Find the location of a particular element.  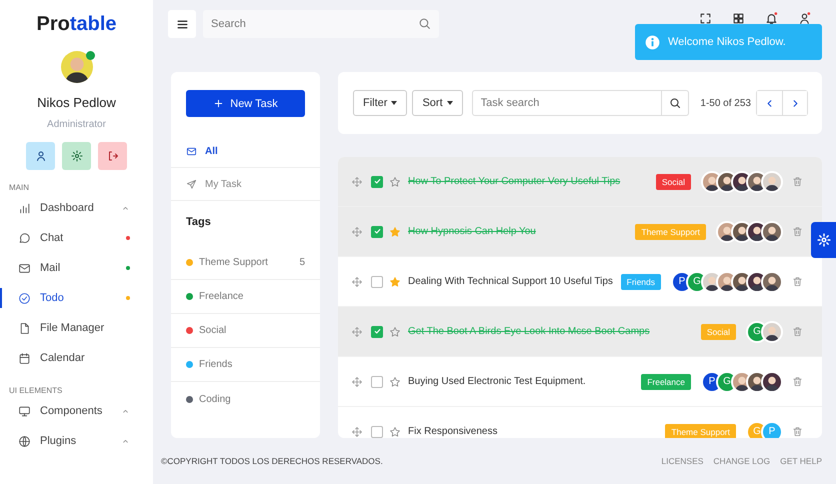

nav-item: Plugins is located at coordinates (76, 441).